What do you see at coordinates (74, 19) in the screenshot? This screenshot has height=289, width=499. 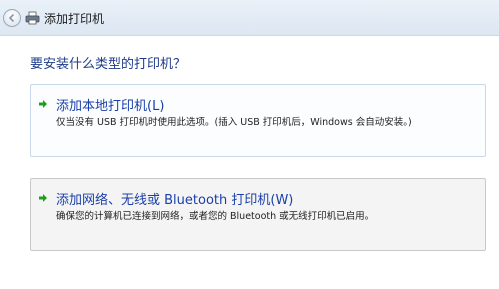 I see `window-title: 添加打印机` at bounding box center [74, 19].